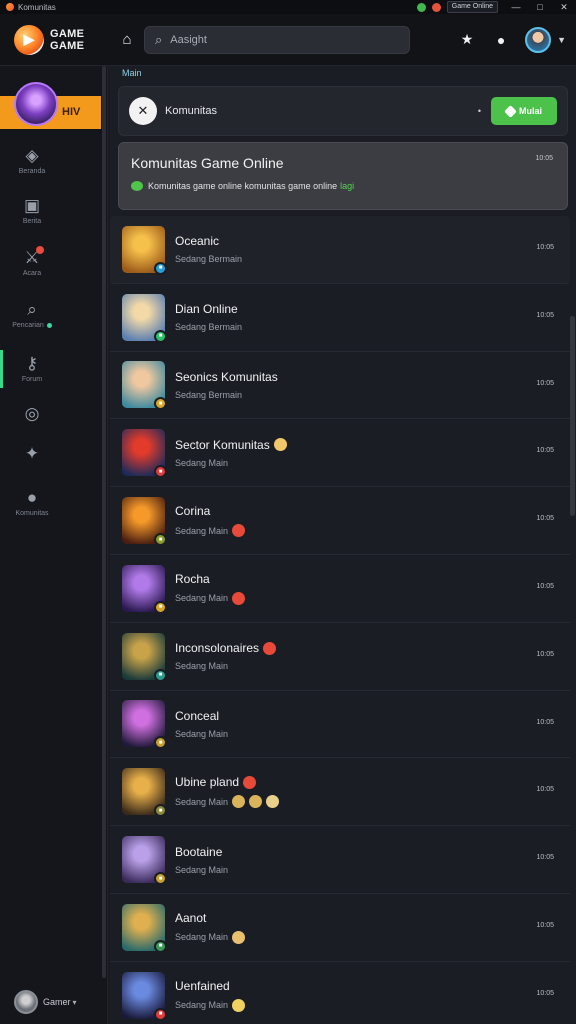  I want to click on star-icon: ★, so click(467, 39).